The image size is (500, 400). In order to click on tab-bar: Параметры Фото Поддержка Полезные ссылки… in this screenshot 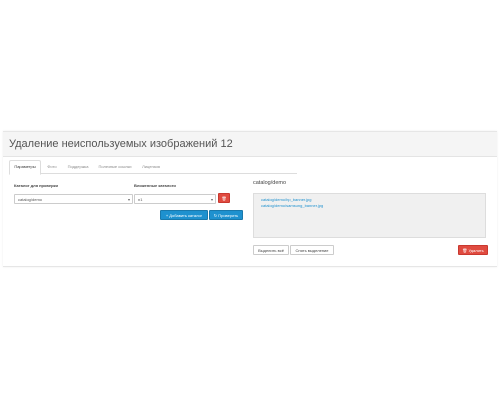, I will do `click(153, 167)`.